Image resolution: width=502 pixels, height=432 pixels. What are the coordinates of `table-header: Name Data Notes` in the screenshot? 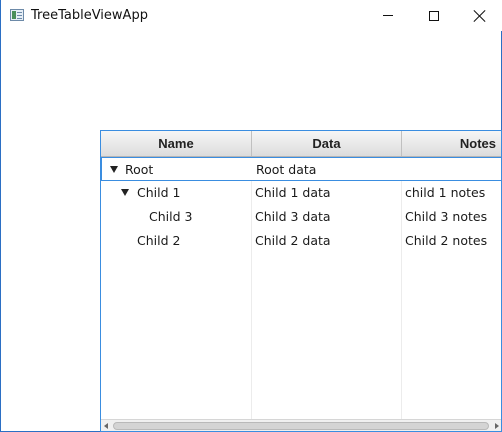 It's located at (301, 144).